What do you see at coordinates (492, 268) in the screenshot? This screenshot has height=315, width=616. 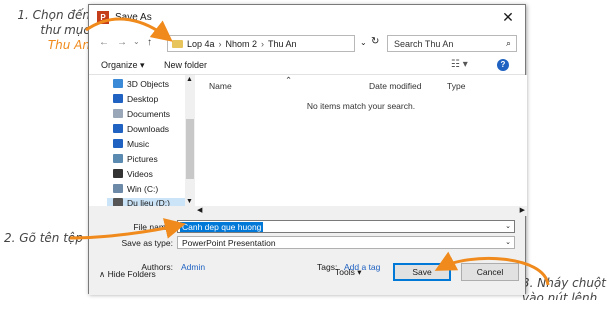 I see `arrow-to-save-button` at bounding box center [492, 268].